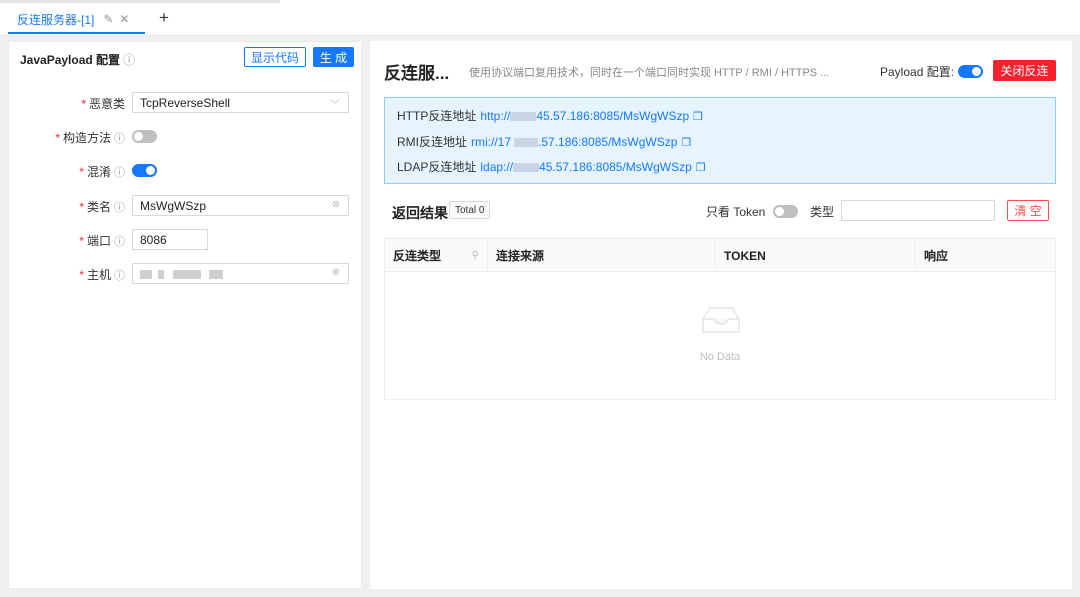 This screenshot has width=1080, height=597. I want to click on generate-button: 生 成, so click(333, 57).